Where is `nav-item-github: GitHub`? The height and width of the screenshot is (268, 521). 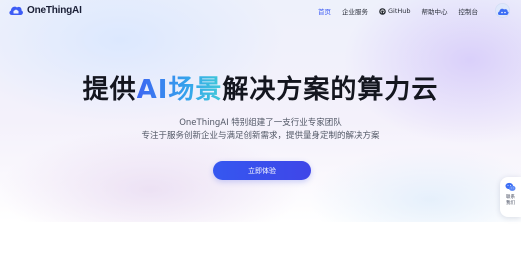
nav-item-github: GitHub is located at coordinates (395, 11).